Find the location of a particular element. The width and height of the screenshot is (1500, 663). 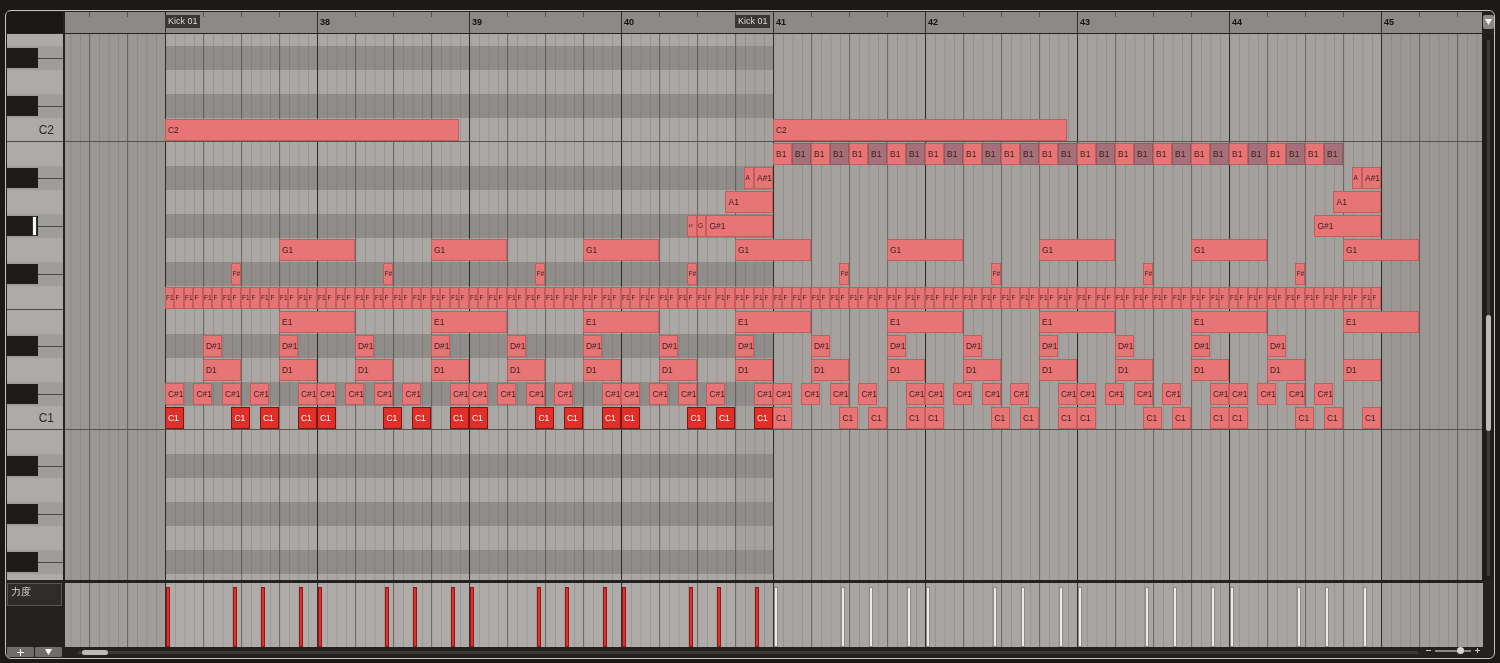

piano-key is located at coordinates (22, 226).